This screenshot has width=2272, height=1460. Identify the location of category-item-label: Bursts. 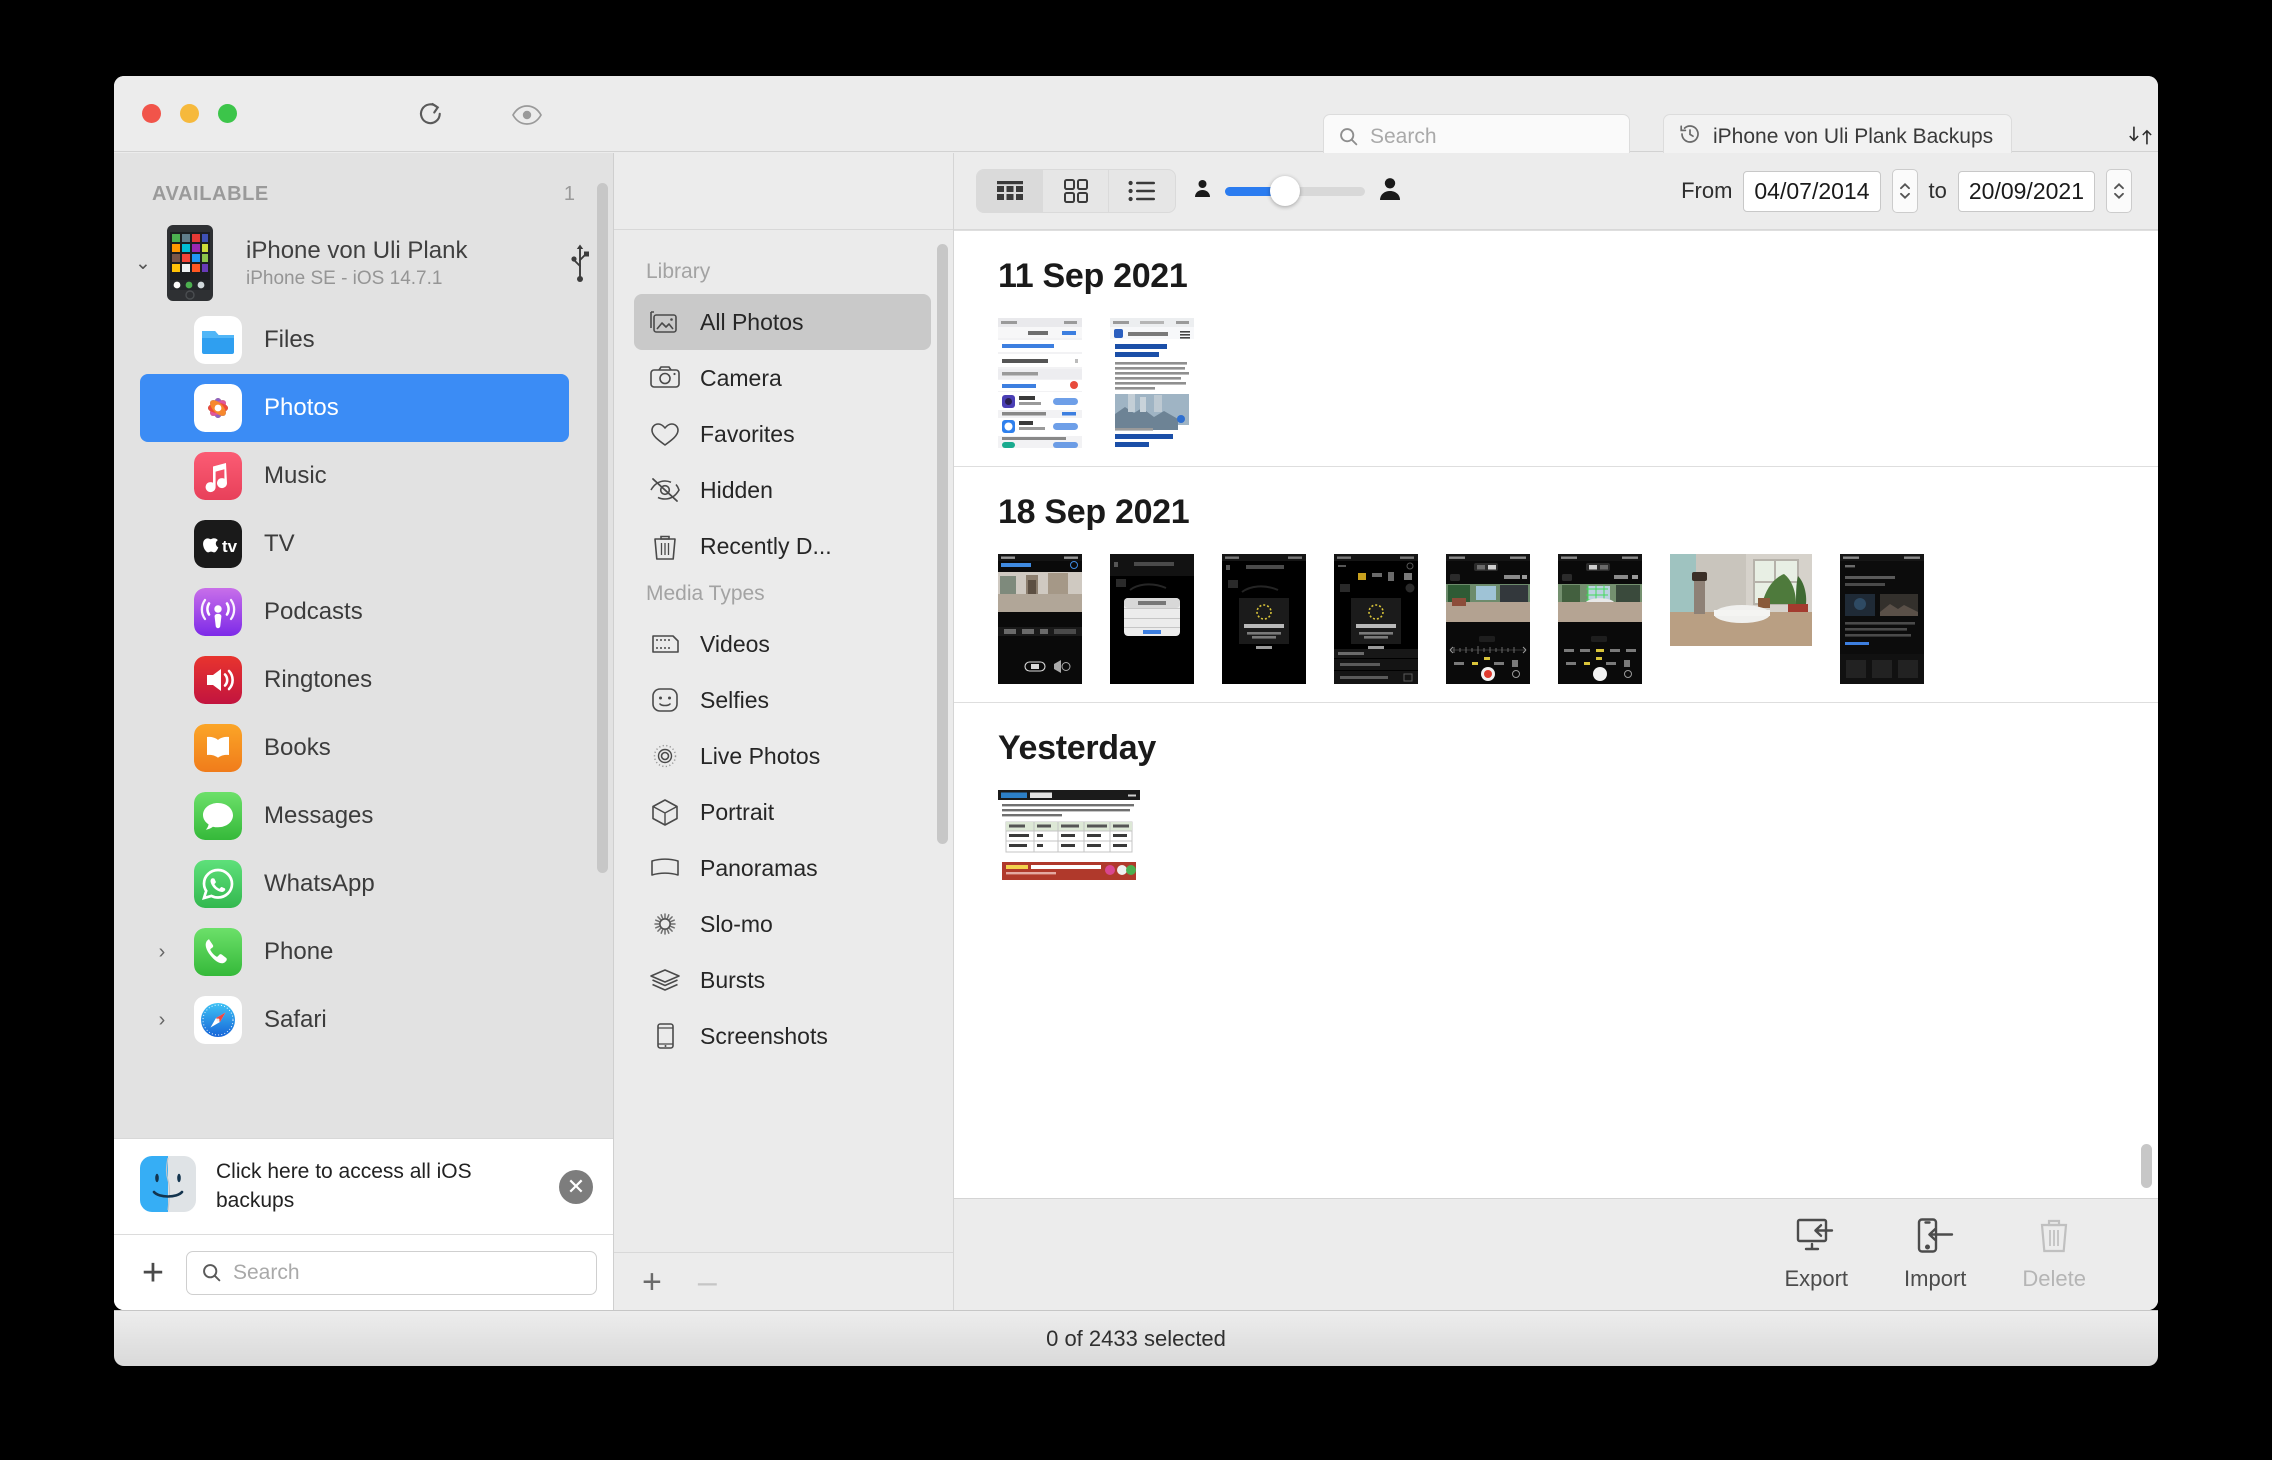
(733, 979).